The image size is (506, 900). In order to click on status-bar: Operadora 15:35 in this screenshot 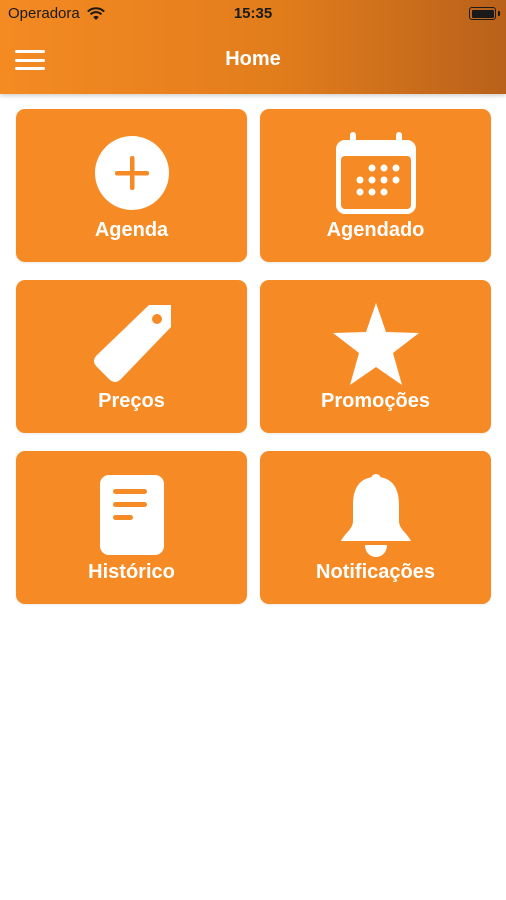, I will do `click(253, 14)`.